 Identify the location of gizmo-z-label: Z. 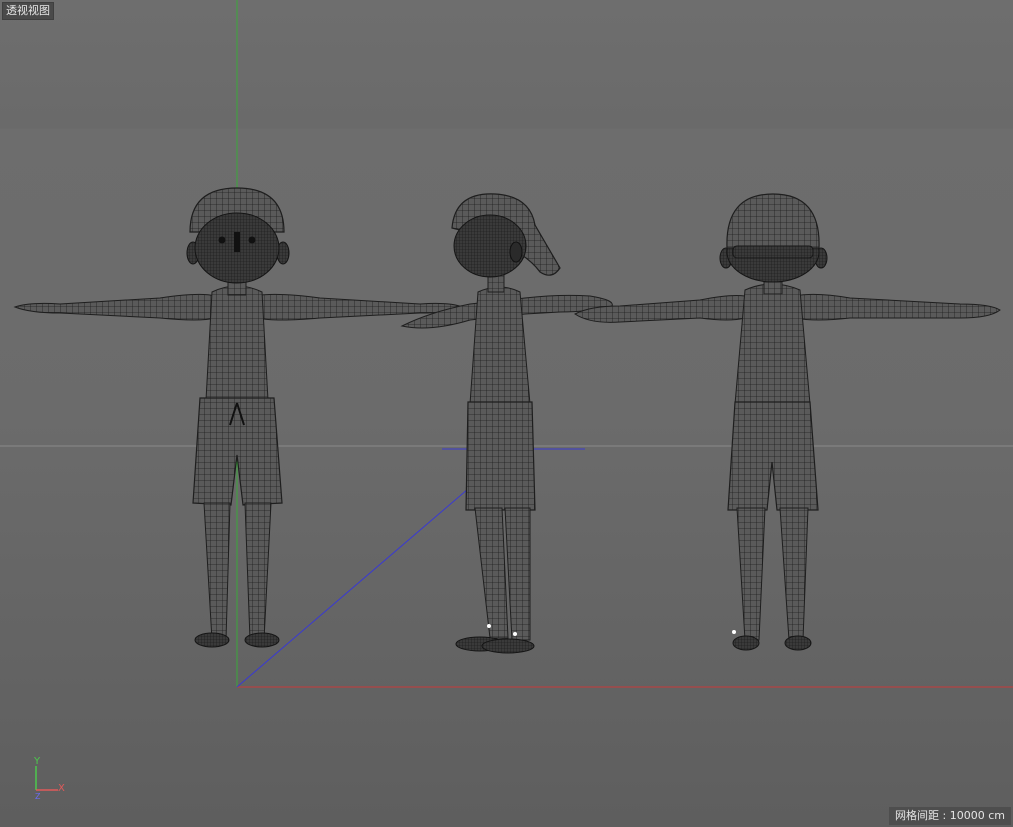
(38, 796).